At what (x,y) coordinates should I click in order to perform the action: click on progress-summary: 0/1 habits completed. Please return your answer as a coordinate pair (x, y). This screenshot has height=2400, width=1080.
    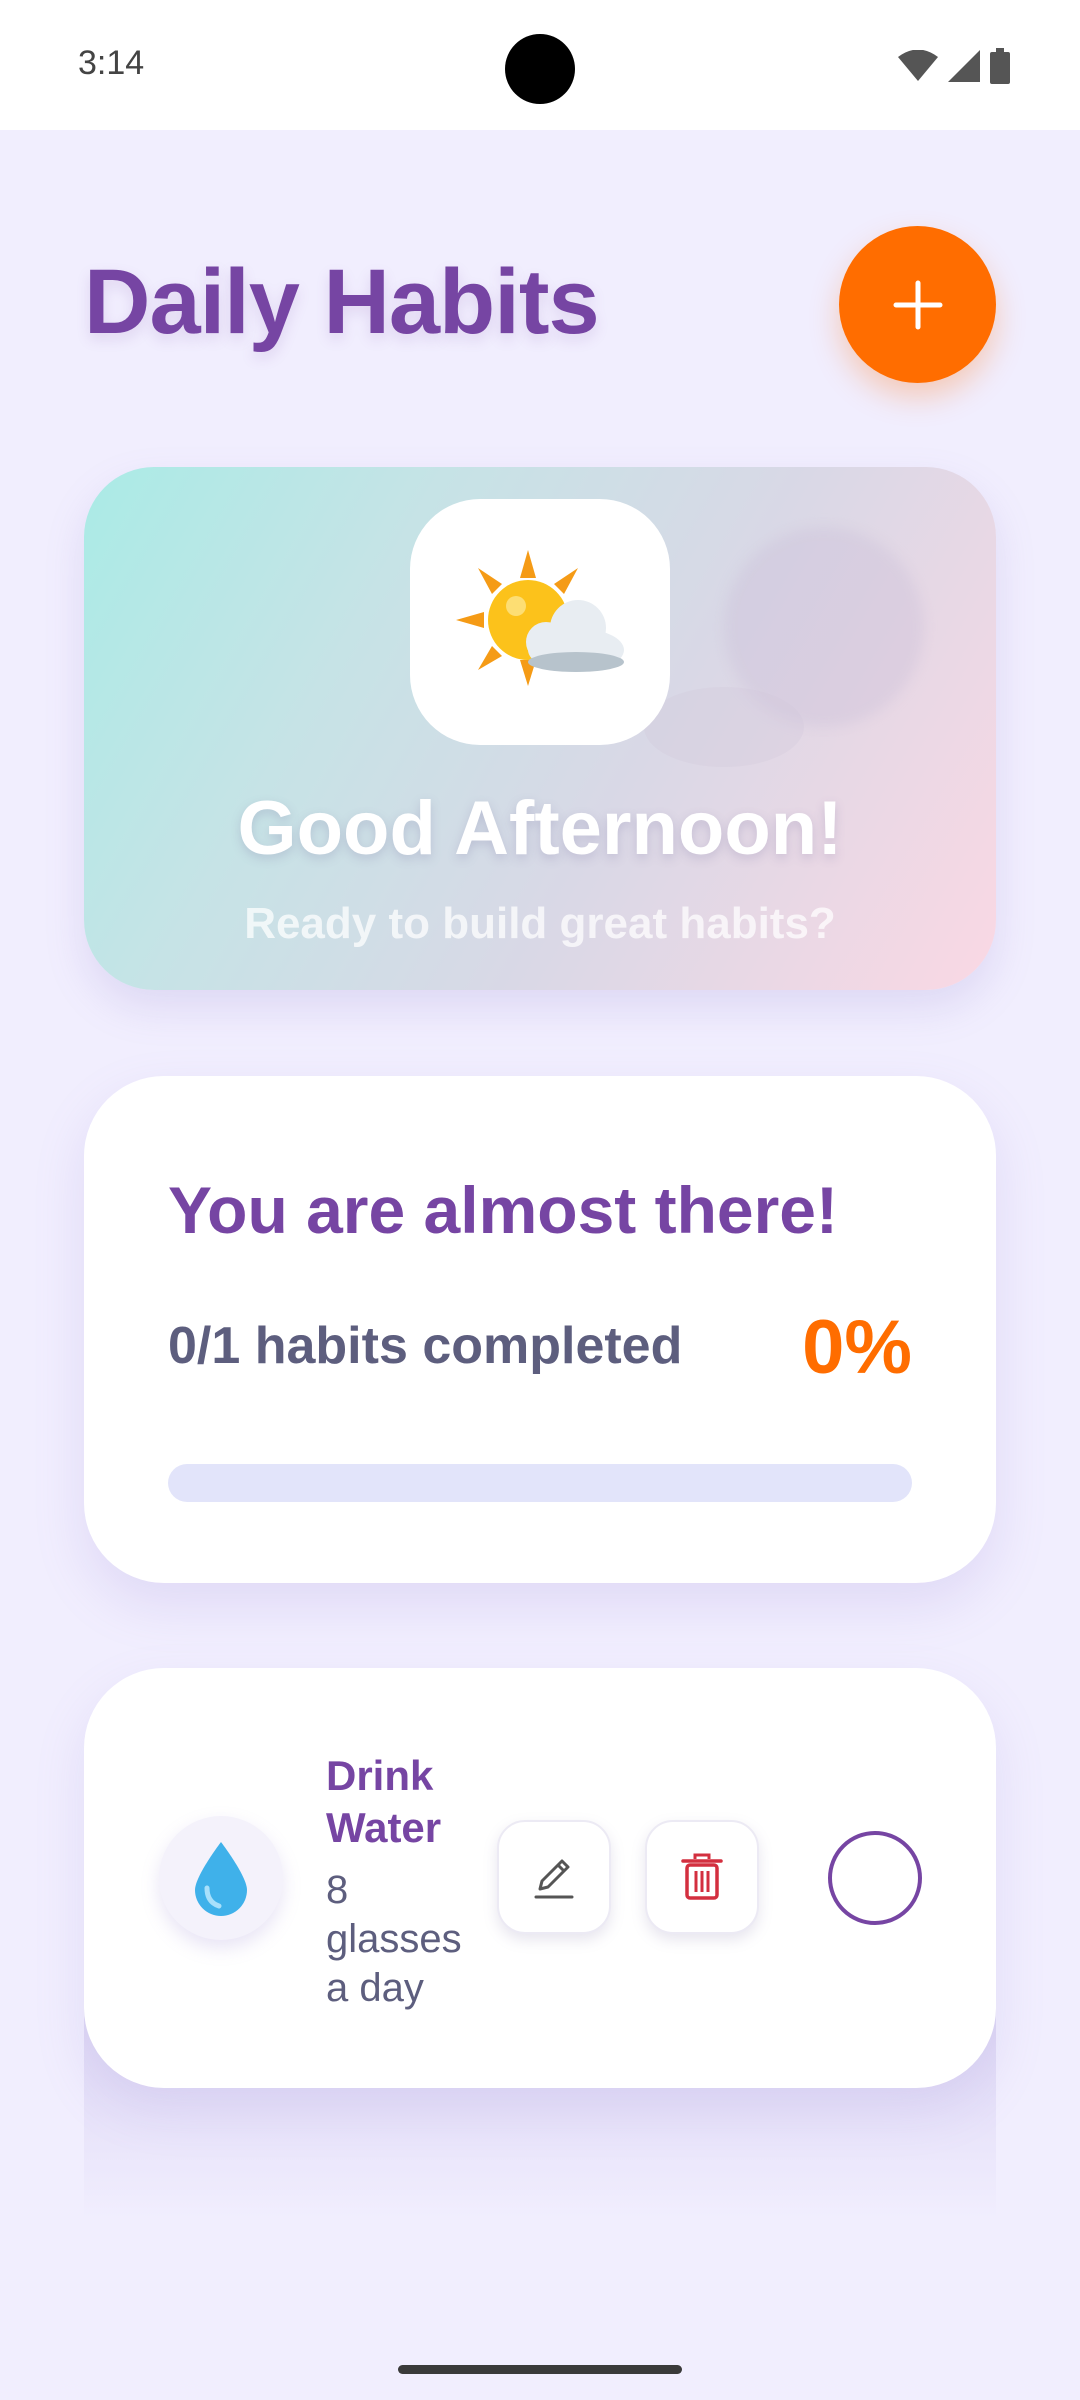
    Looking at the image, I should click on (425, 1346).